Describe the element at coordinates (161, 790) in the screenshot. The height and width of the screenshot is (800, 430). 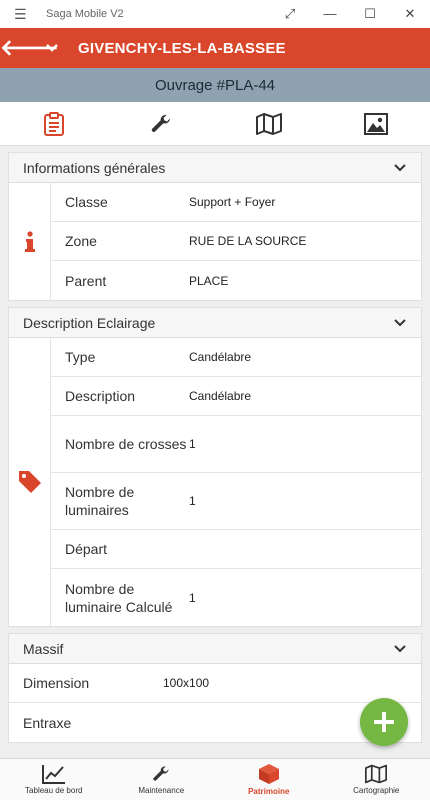
I see `nav-label: Maintenance` at that location.